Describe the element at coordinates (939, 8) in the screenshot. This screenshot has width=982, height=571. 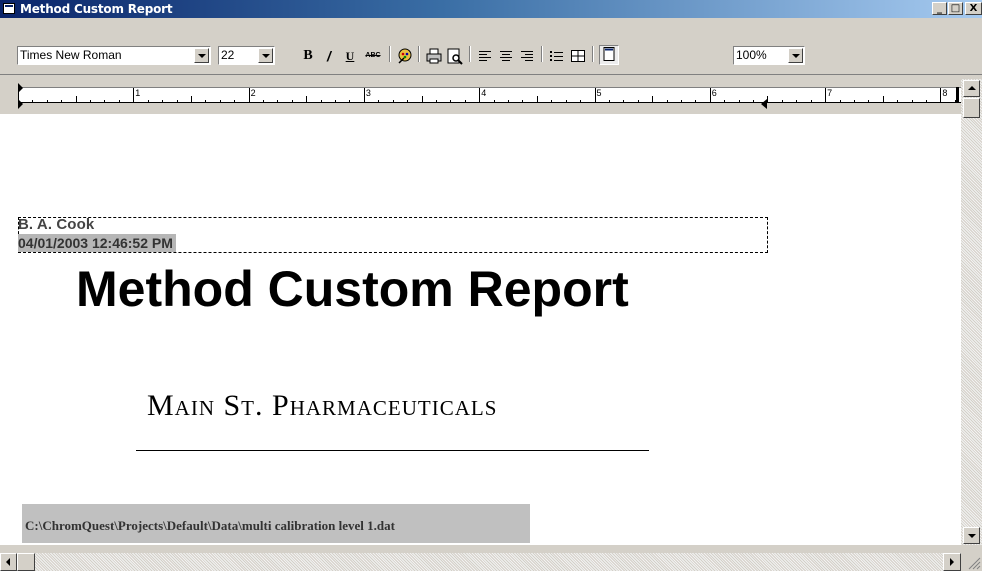
I see `minimize-button: _` at that location.